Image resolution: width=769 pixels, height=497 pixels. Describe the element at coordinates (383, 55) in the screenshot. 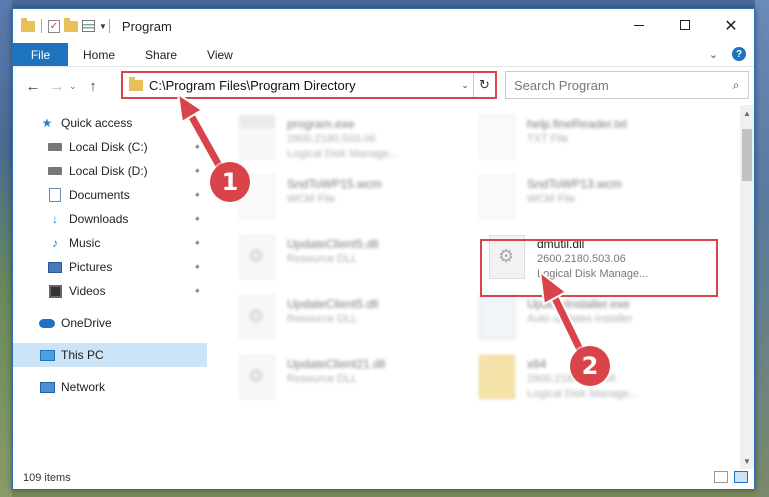

I see `ribbon-tabs: File Home Share View ⌄ ?` at that location.